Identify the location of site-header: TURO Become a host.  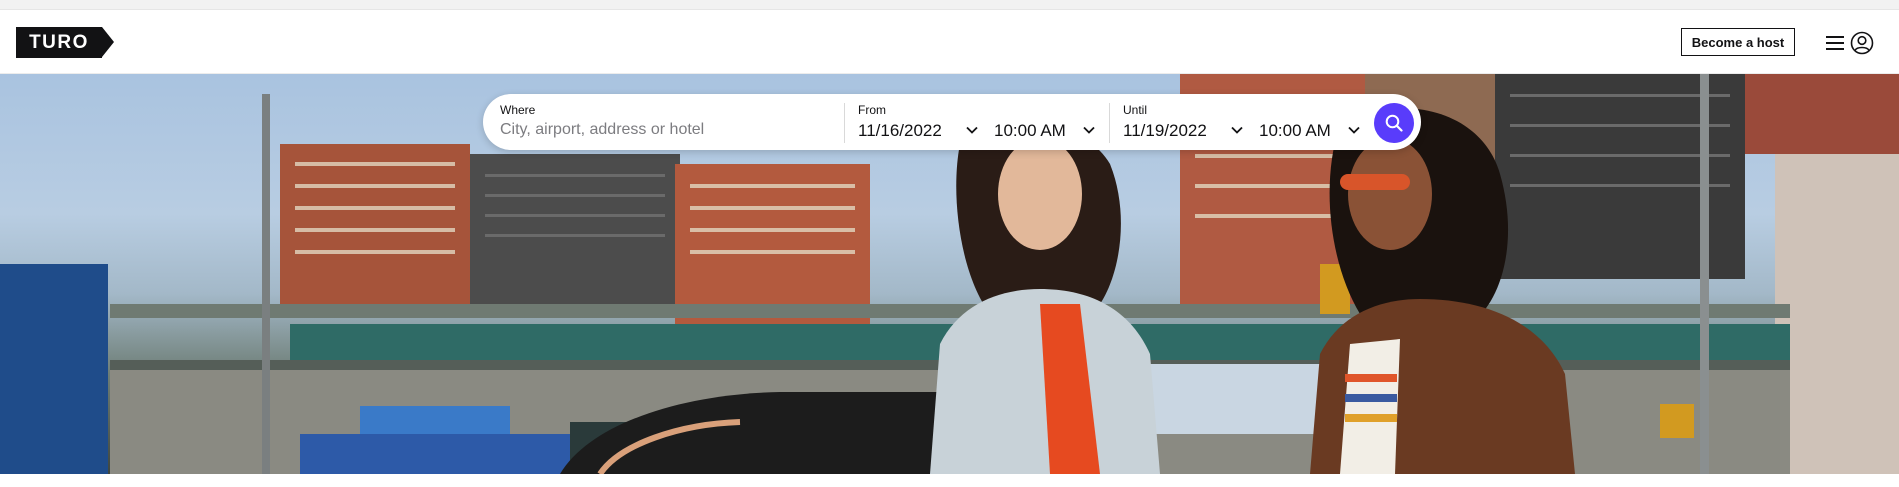
(949, 42).